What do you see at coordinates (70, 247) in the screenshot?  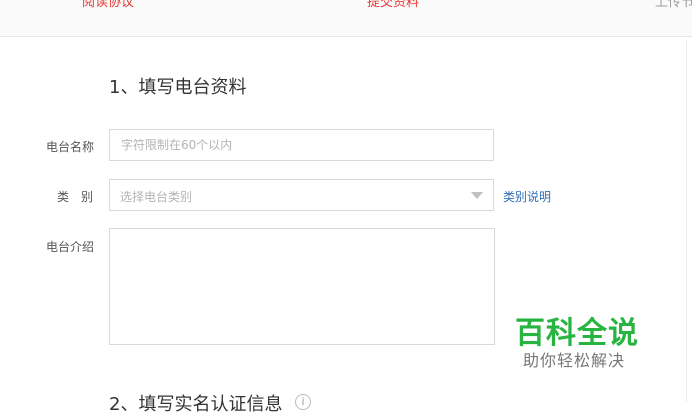 I see `station-intro-label: 电台介绍` at bounding box center [70, 247].